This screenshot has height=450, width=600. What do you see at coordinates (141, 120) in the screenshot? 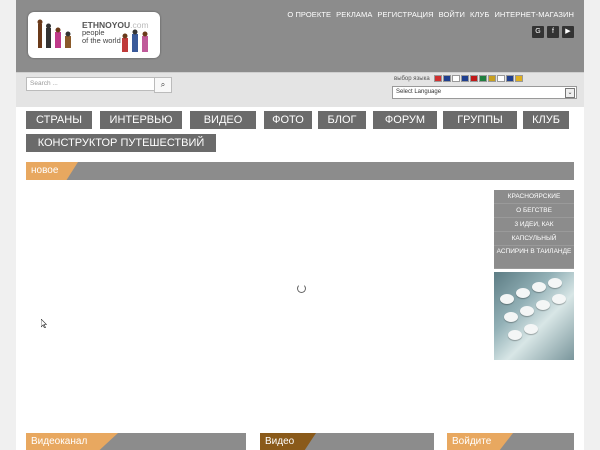
I see `menu-item-interviews: ИНТЕРВЬЮ` at bounding box center [141, 120].